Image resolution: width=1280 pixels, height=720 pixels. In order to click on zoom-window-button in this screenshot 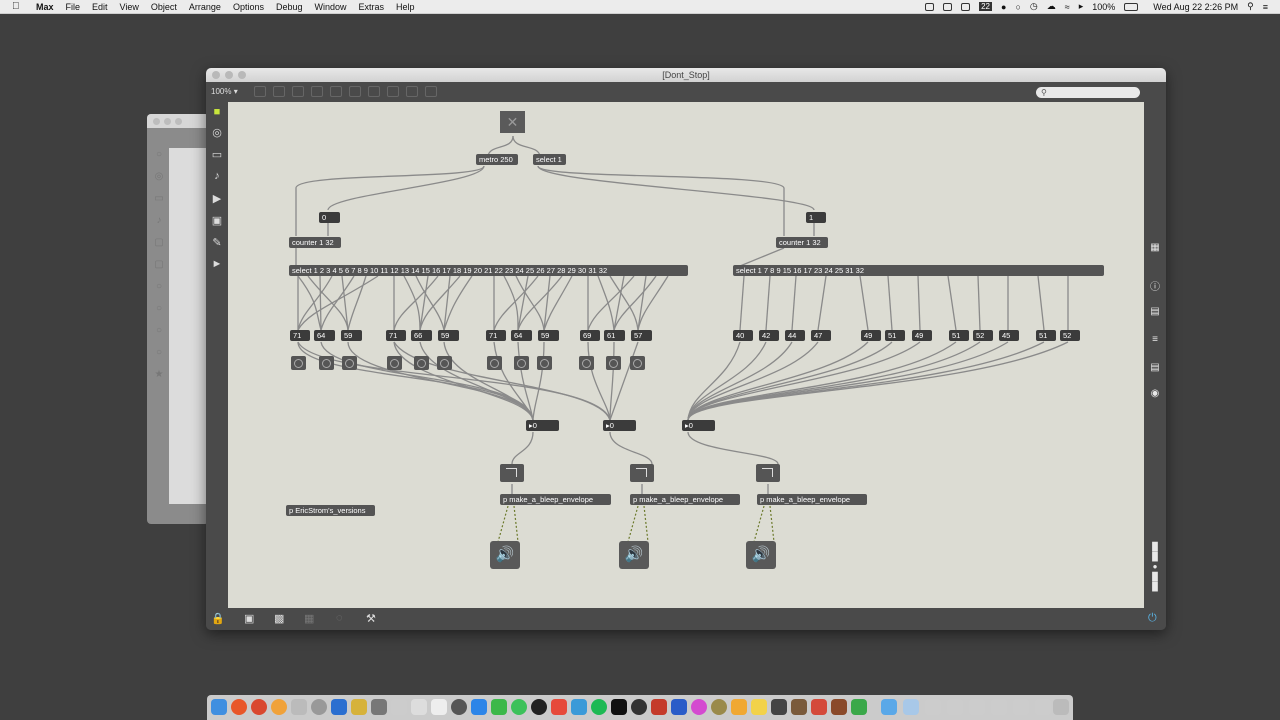, I will do `click(242, 75)`.